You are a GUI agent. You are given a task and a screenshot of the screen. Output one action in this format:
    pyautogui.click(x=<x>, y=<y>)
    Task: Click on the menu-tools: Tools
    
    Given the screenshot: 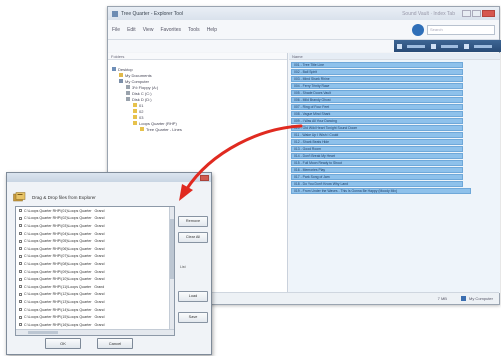 What is the action you would take?
    pyautogui.click(x=194, y=30)
    